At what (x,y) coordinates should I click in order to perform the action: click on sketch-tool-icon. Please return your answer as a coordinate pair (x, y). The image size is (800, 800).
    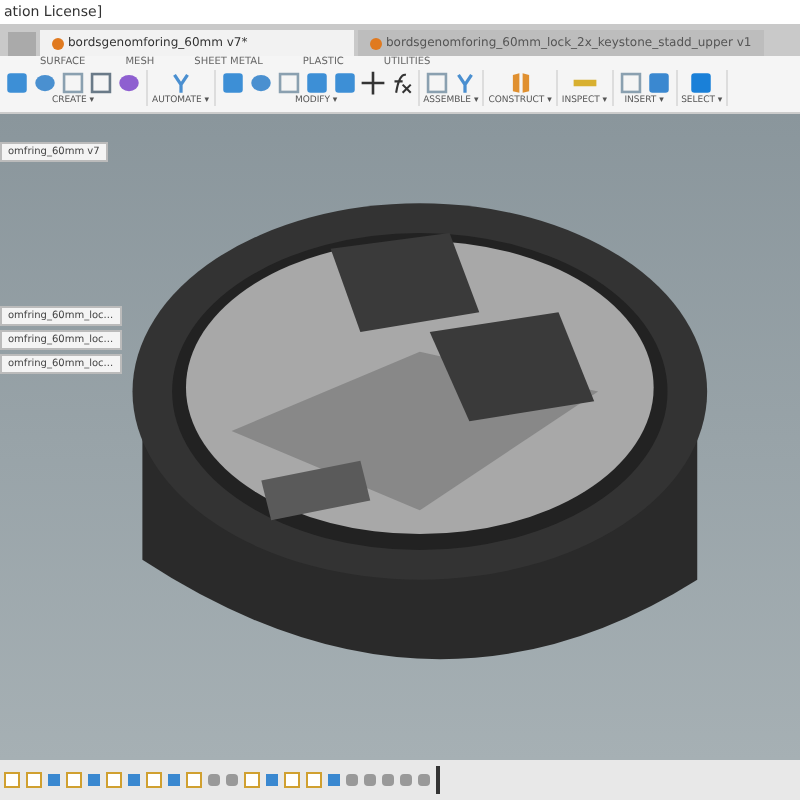
    Looking at the image, I should click on (101, 83).